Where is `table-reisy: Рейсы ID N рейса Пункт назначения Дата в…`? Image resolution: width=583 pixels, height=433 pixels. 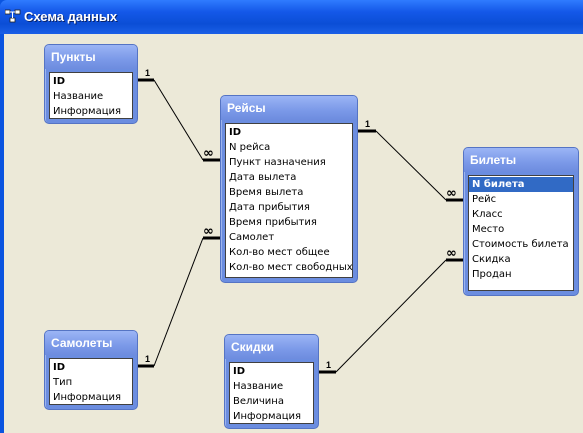
table-reisy: Рейсы ID N рейса Пункт назначения Дата в… is located at coordinates (289, 189).